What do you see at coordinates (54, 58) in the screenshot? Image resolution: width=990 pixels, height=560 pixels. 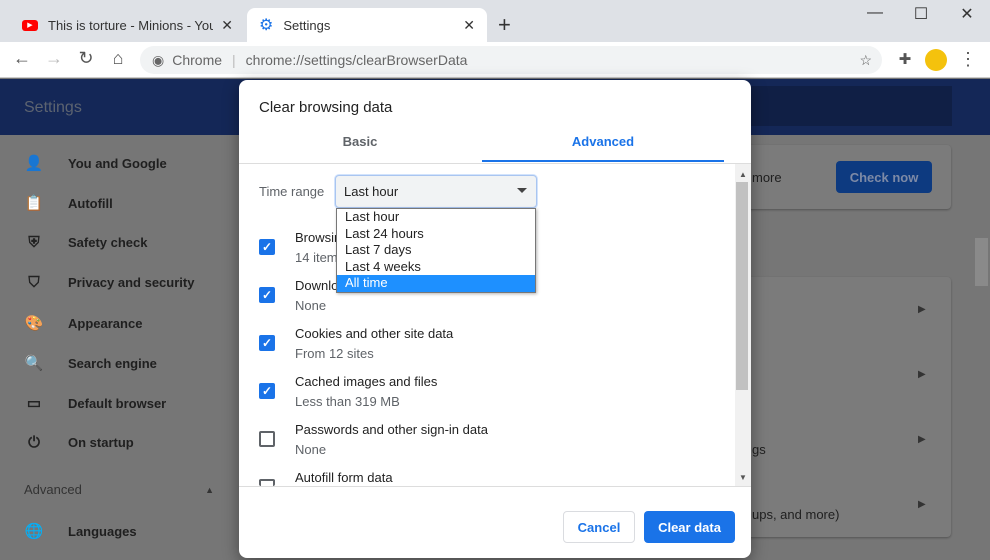 I see `forward-button: →` at bounding box center [54, 58].